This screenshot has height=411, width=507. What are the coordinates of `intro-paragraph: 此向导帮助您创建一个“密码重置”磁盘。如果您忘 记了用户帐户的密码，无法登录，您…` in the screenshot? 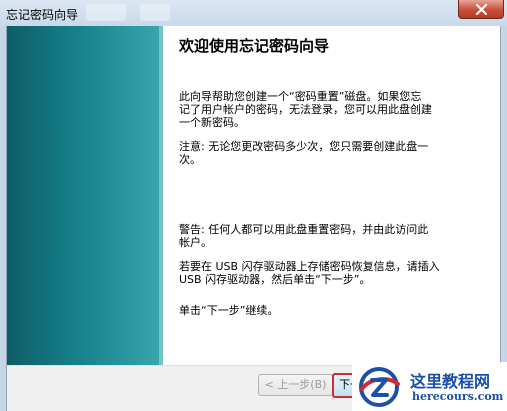 It's located at (329, 109).